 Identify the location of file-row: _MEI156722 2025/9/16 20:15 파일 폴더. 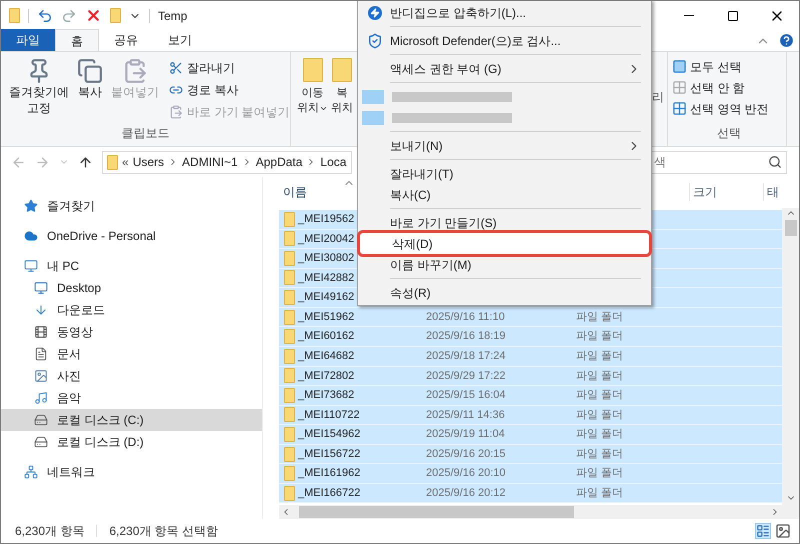
(530, 454).